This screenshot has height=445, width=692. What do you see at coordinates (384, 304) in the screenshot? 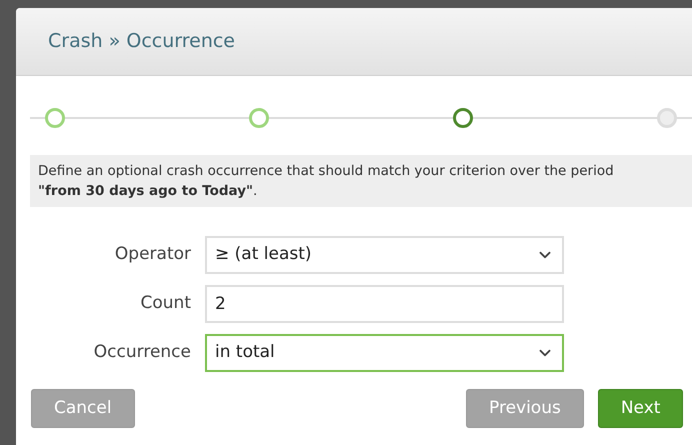
I see `input-field: 2` at bounding box center [384, 304].